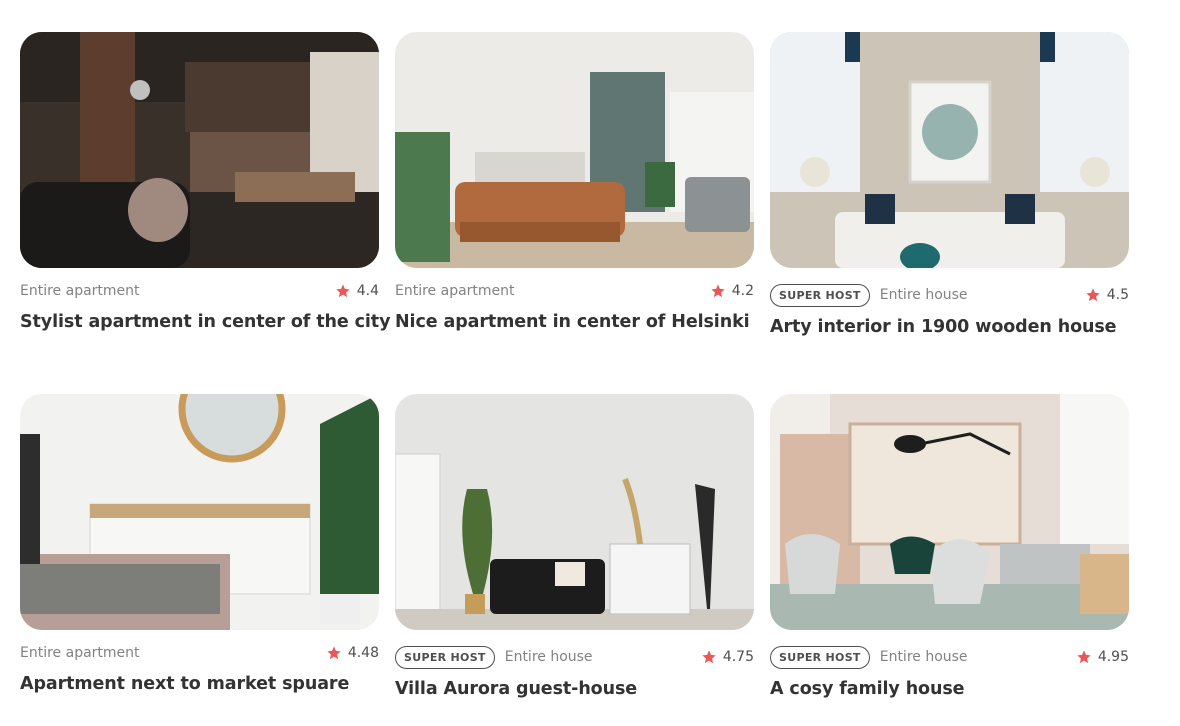 The image size is (1180, 726). I want to click on rating-value: 4.48, so click(363, 653).